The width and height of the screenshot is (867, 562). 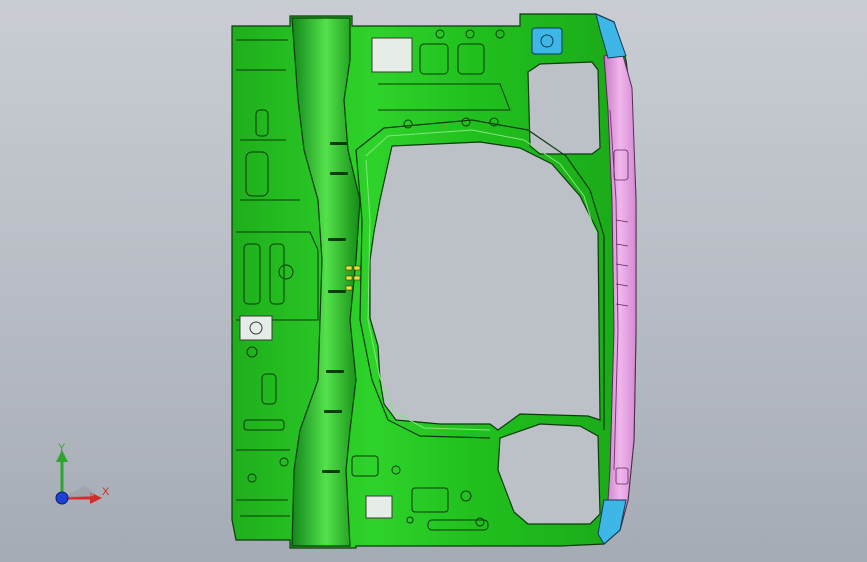 I want to click on upper-right-opening, so click(x=564, y=108).